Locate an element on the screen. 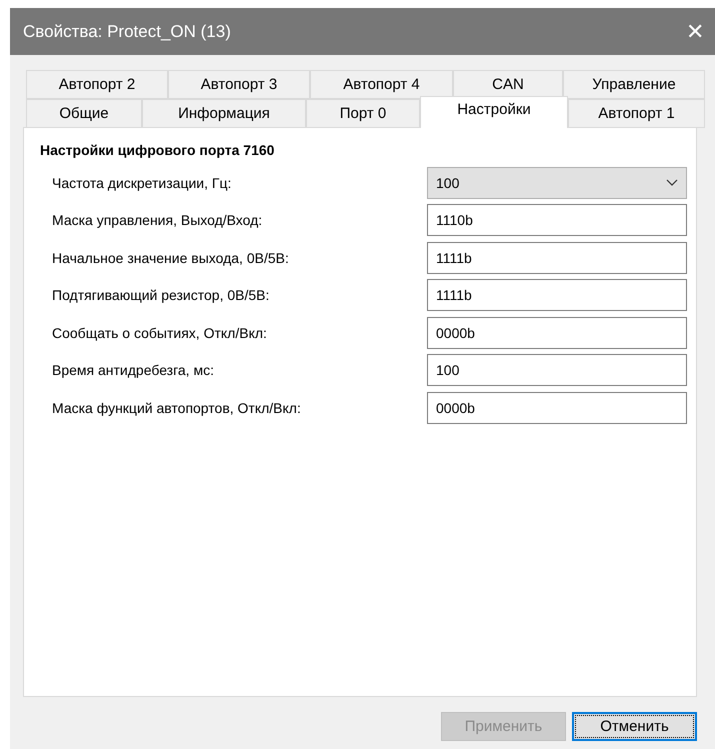 The height and width of the screenshot is (749, 715). dropdown: 100 is located at coordinates (557, 182).